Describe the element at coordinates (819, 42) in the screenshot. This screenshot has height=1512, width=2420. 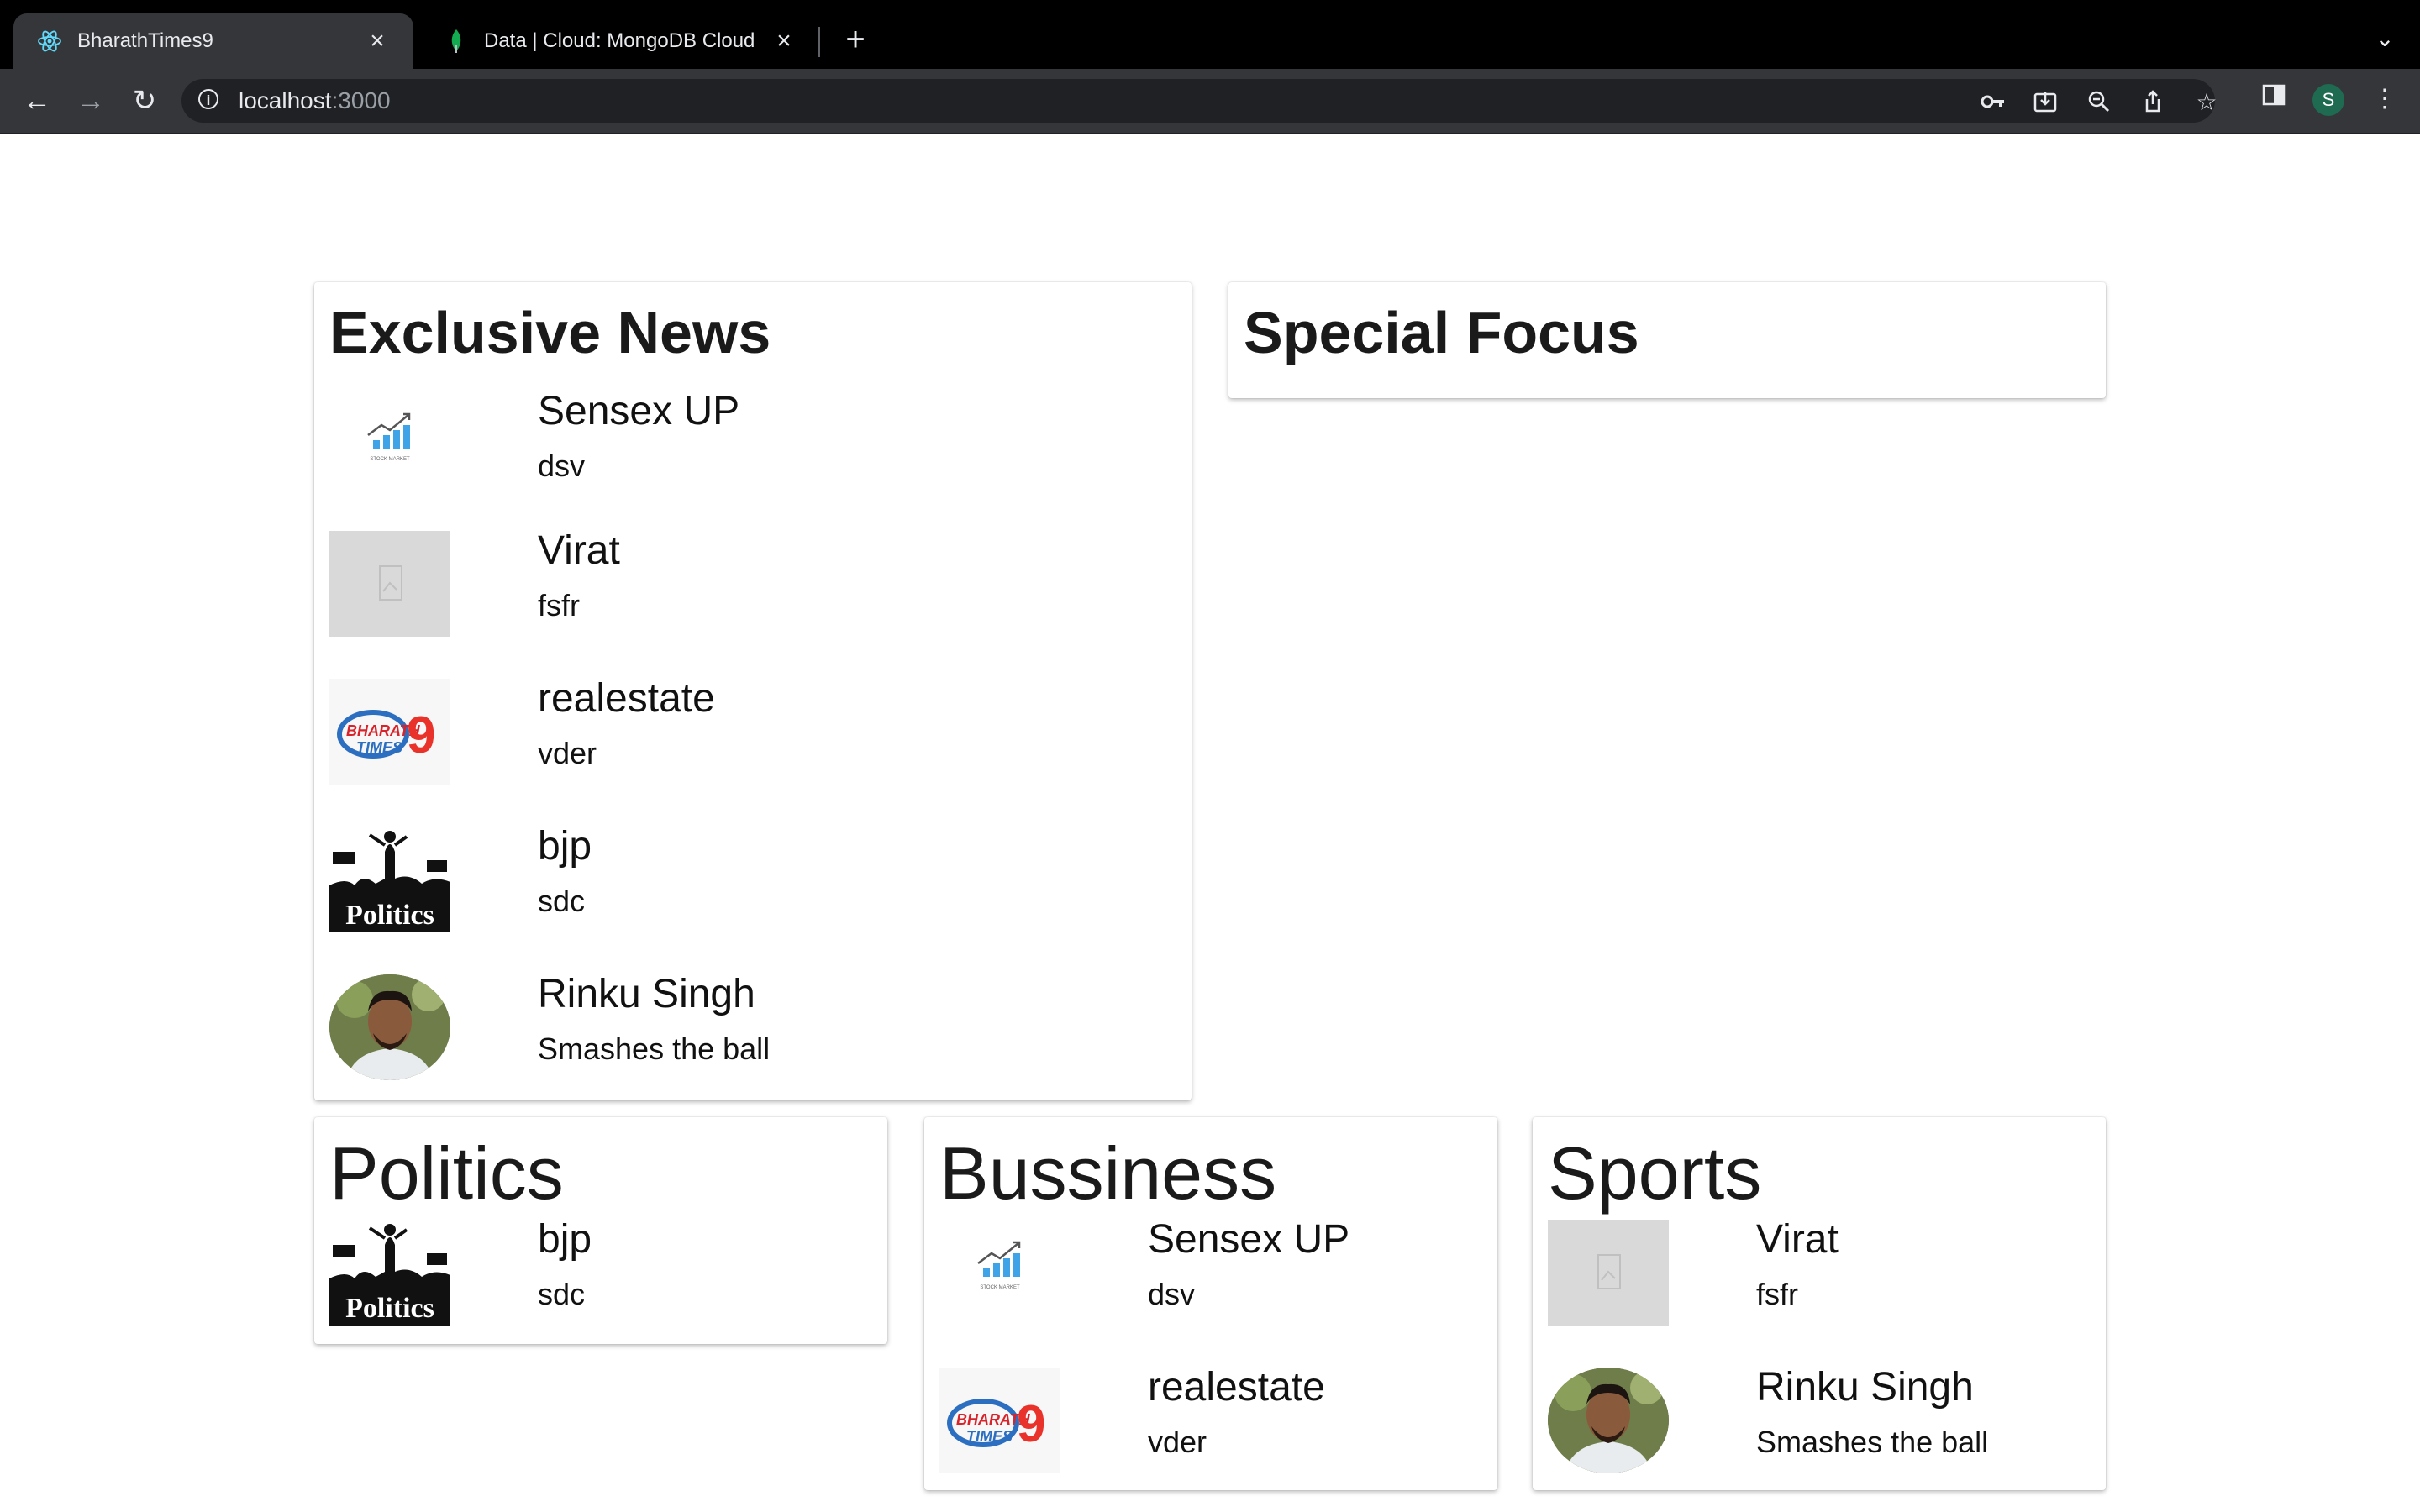
I see `tab-separator` at that location.